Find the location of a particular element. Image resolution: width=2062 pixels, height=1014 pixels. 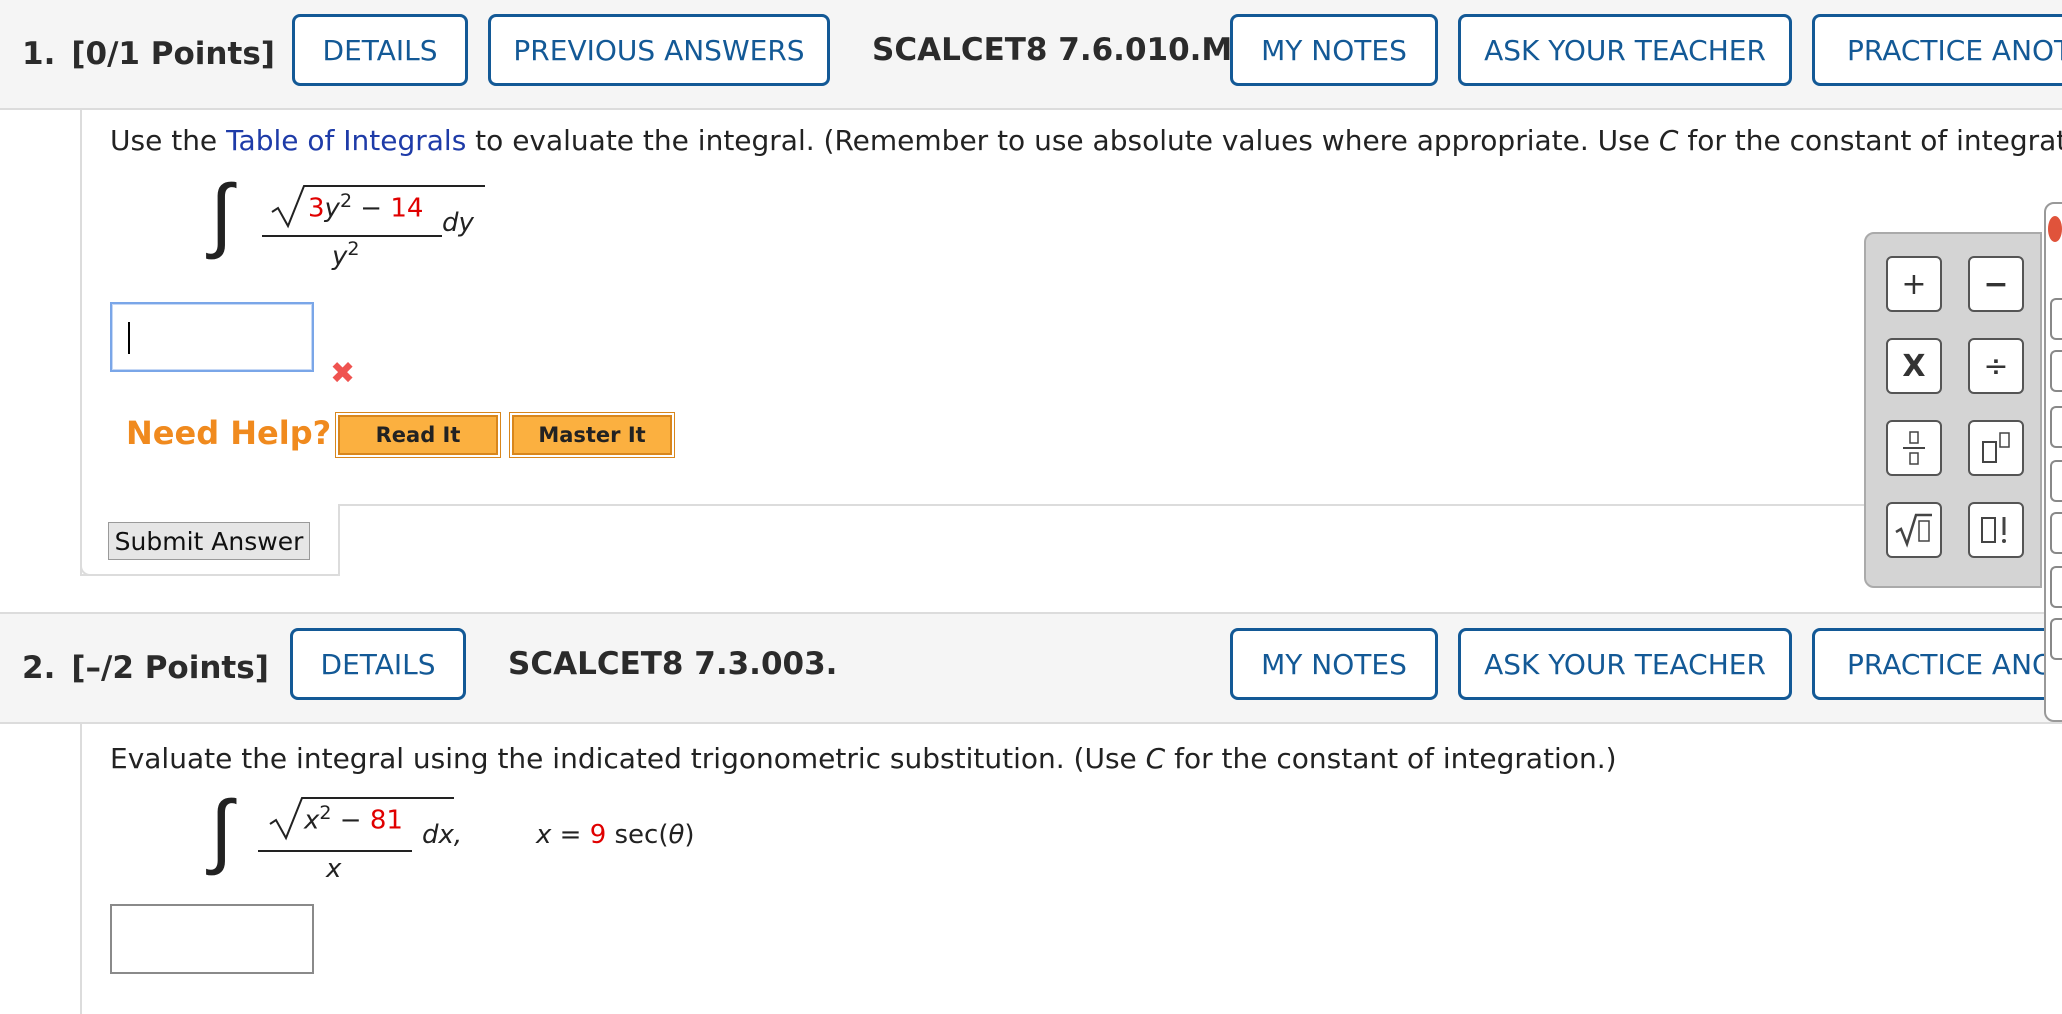

exponent-icon is located at coordinates (1996, 447).